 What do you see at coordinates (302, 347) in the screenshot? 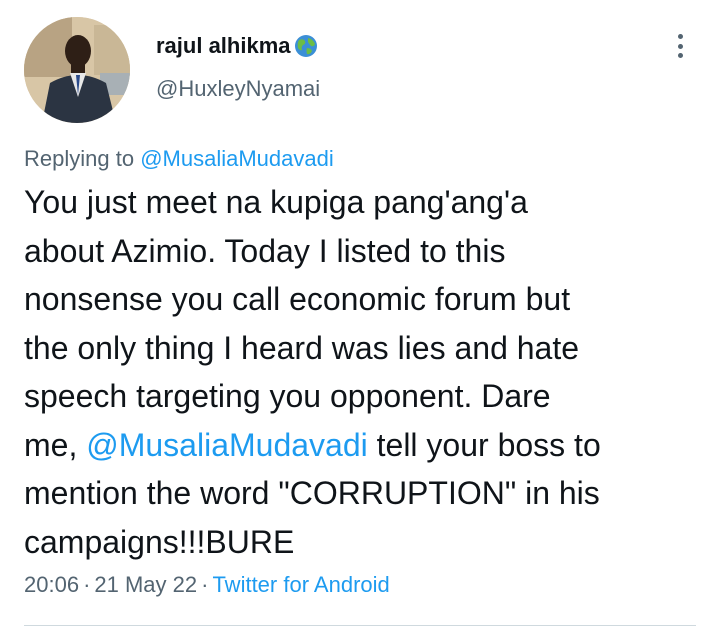
I see `tweet-line: the only thing I heard was lies and hate` at bounding box center [302, 347].